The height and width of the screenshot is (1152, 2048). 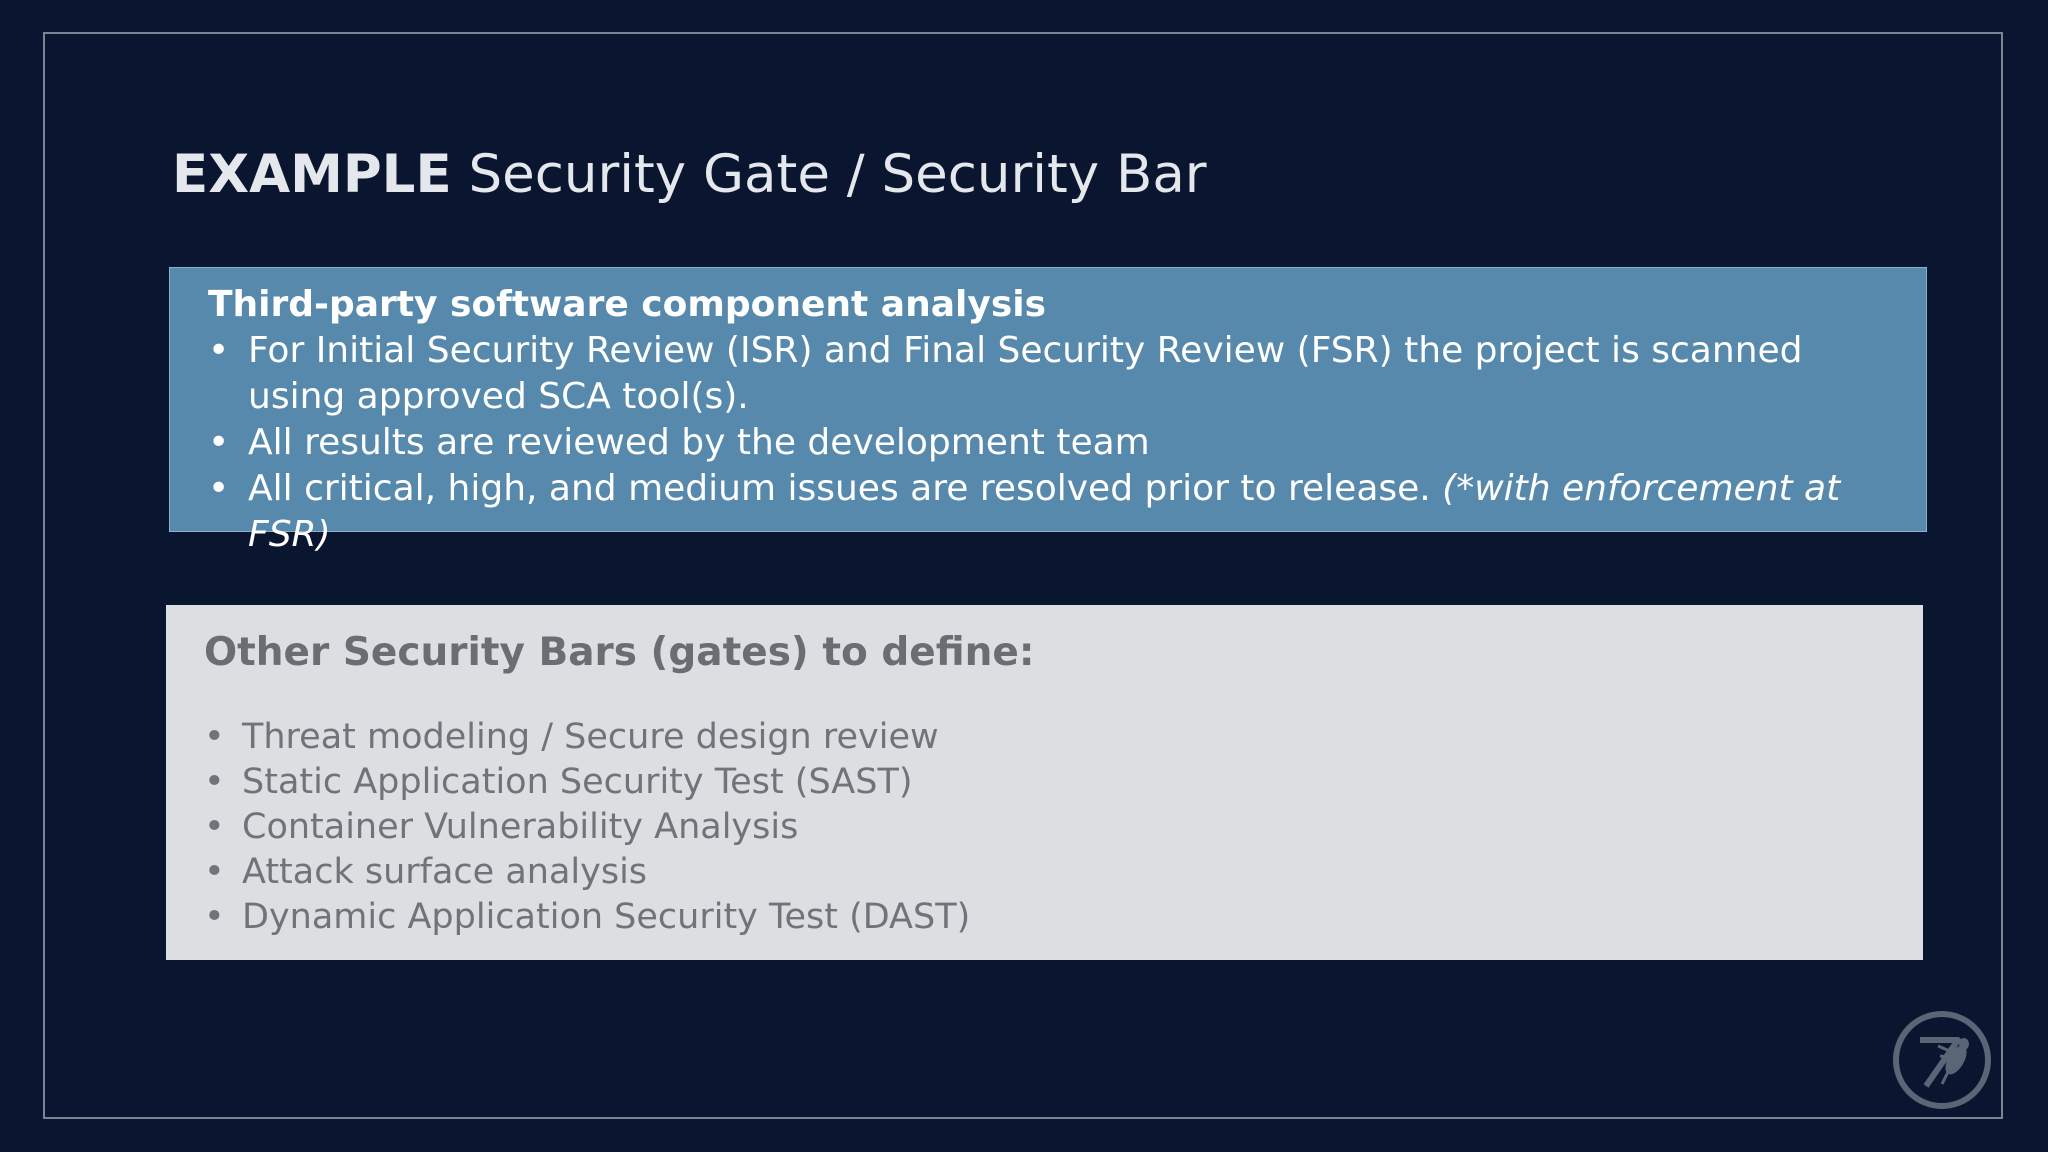 What do you see at coordinates (1044, 917) in the screenshot?
I see `other-gates-item: Dynamic Application Security Test (DAST)` at bounding box center [1044, 917].